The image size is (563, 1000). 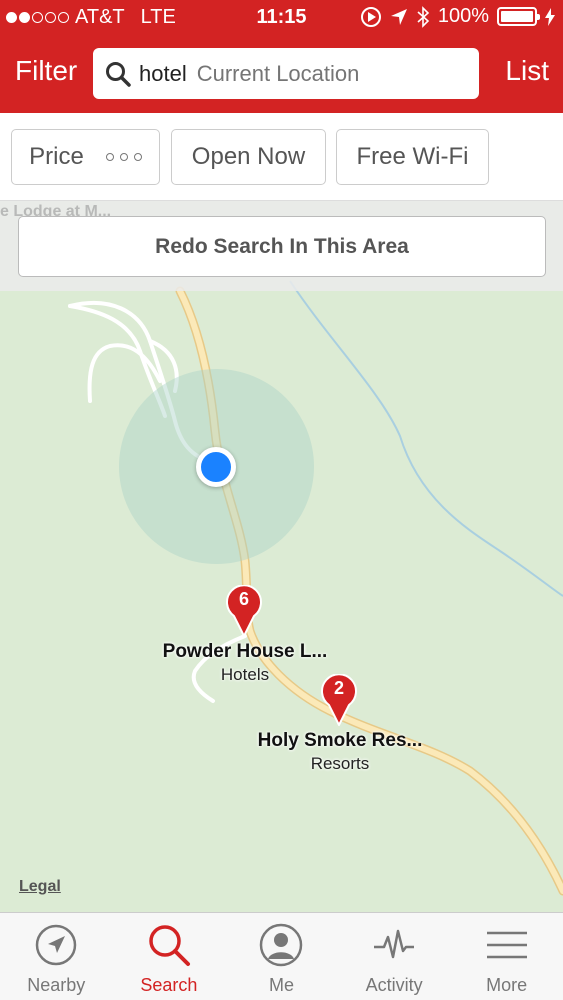 What do you see at coordinates (216, 467) in the screenshot?
I see `current-location-dot` at bounding box center [216, 467].